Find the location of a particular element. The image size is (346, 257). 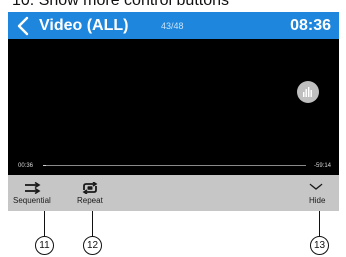

callout-13: 13 is located at coordinates (319, 245).